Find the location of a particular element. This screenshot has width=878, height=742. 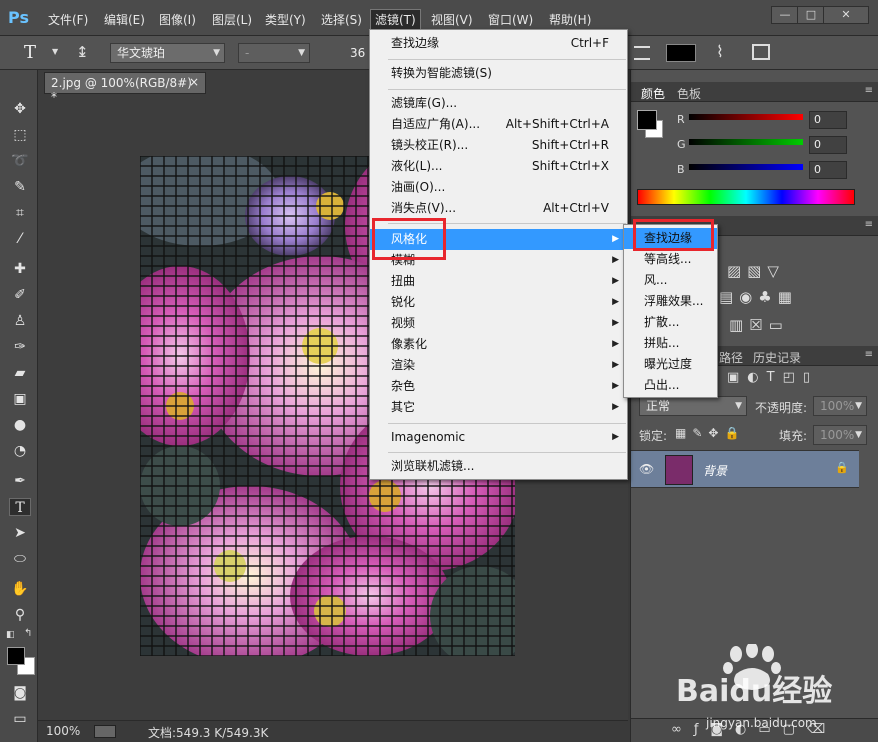

filter-menu-item-other: 其它 ▶ is located at coordinates (498, 407).